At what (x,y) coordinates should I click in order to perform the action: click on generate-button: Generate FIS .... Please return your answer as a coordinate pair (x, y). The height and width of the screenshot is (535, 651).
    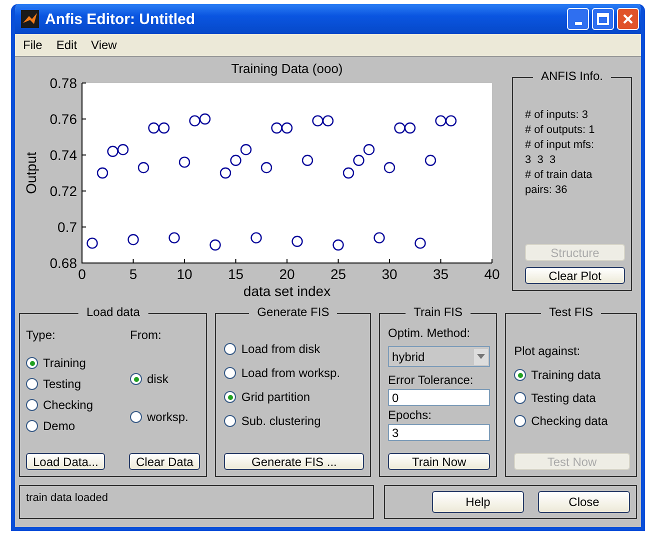
    Looking at the image, I should click on (294, 461).